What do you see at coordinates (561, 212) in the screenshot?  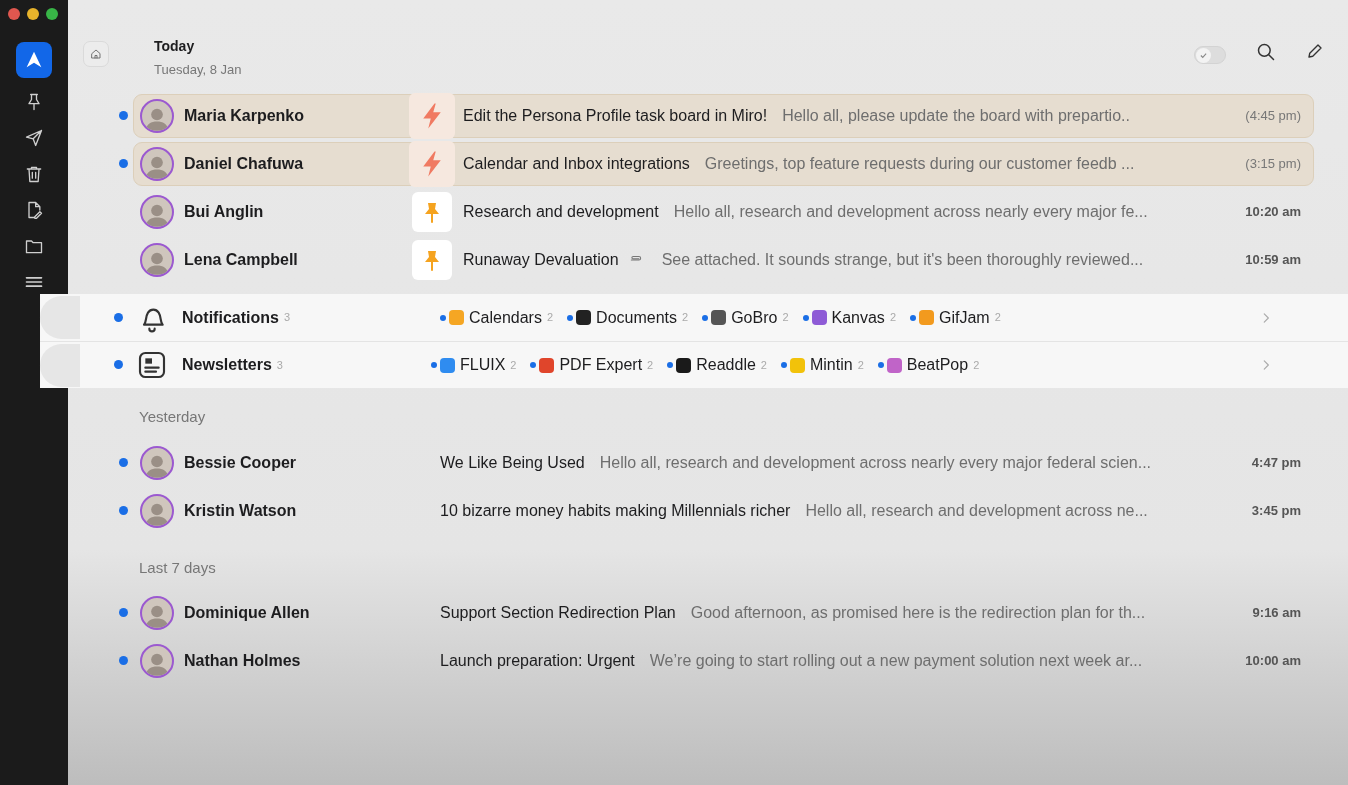 I see `message-subject: Research and development` at bounding box center [561, 212].